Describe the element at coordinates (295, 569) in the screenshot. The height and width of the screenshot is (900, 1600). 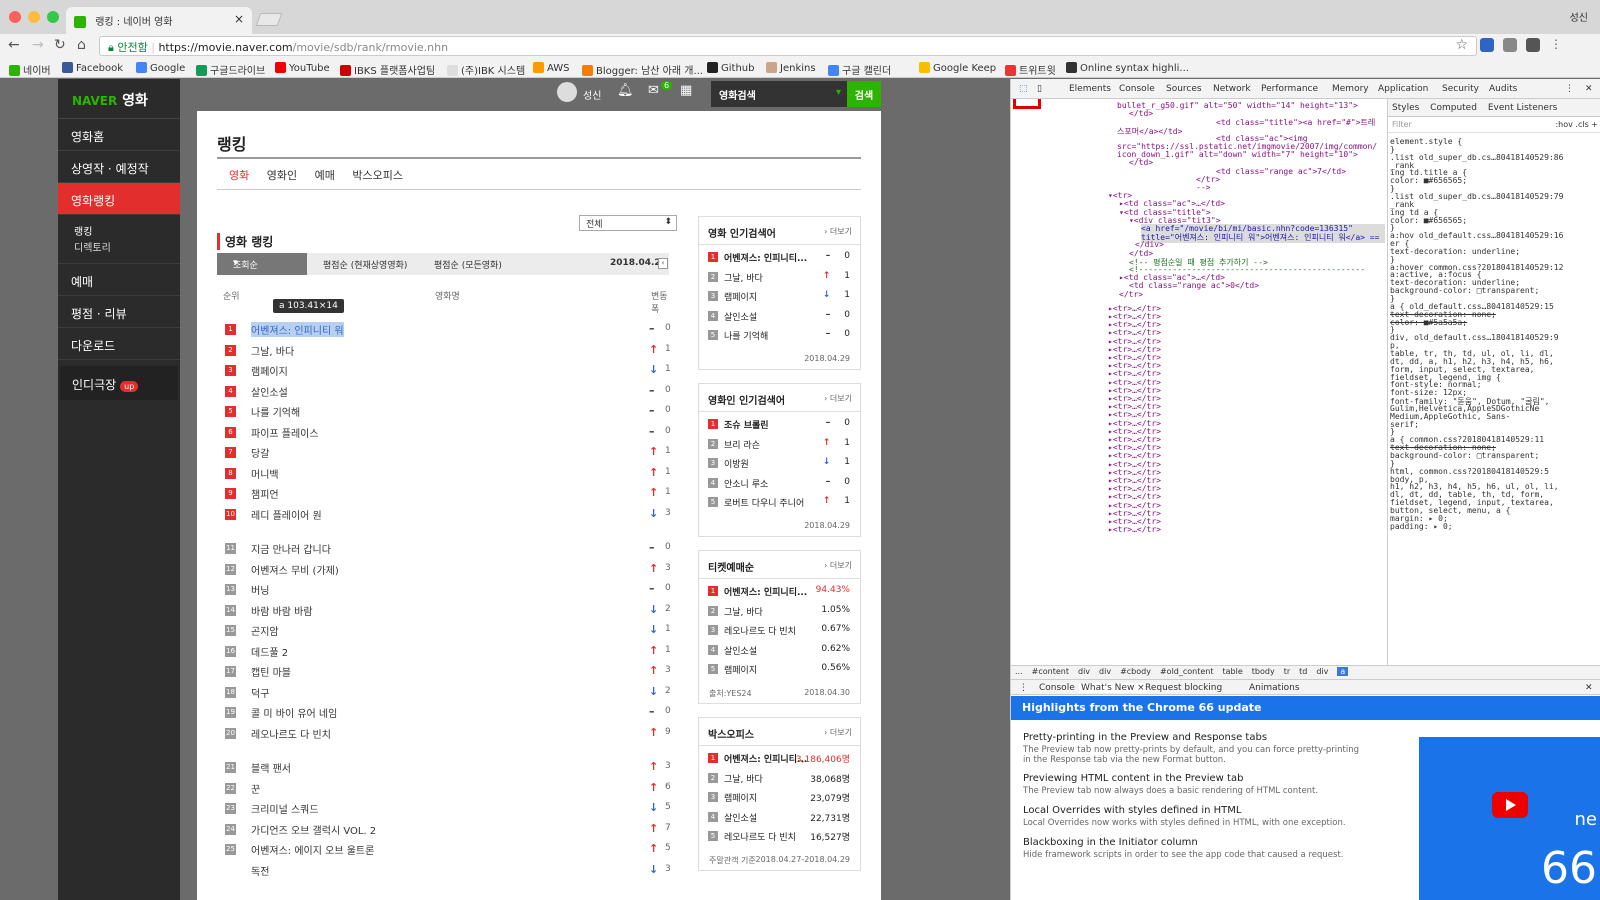
I see `movie-title-link: 어벤져스 무비 (가제)` at that location.